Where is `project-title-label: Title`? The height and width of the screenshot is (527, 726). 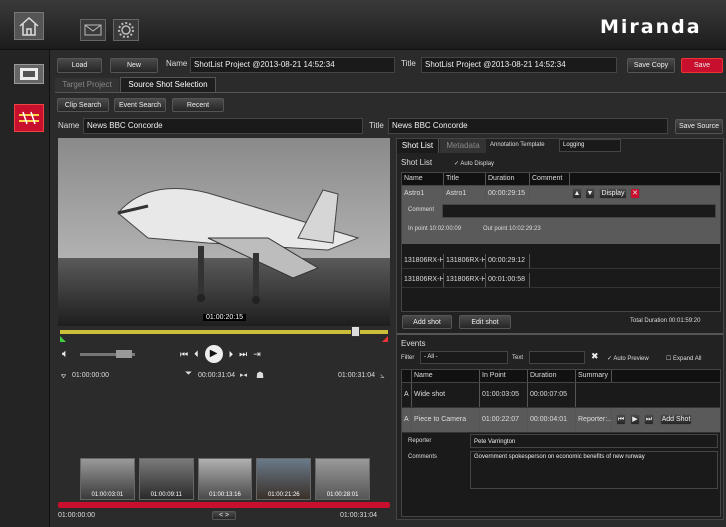 project-title-label: Title is located at coordinates (408, 63).